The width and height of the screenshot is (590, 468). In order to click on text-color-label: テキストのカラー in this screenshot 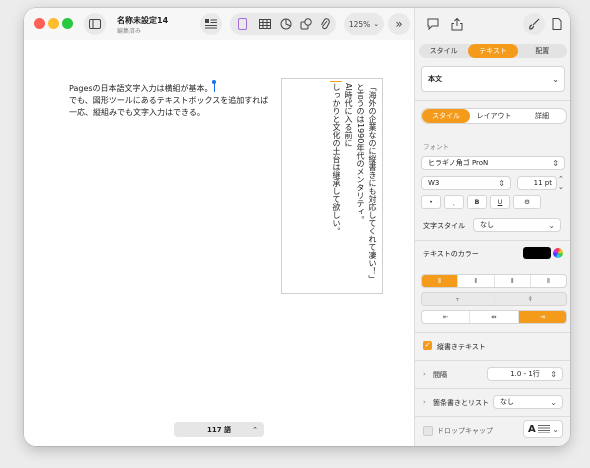, I will do `click(451, 254)`.